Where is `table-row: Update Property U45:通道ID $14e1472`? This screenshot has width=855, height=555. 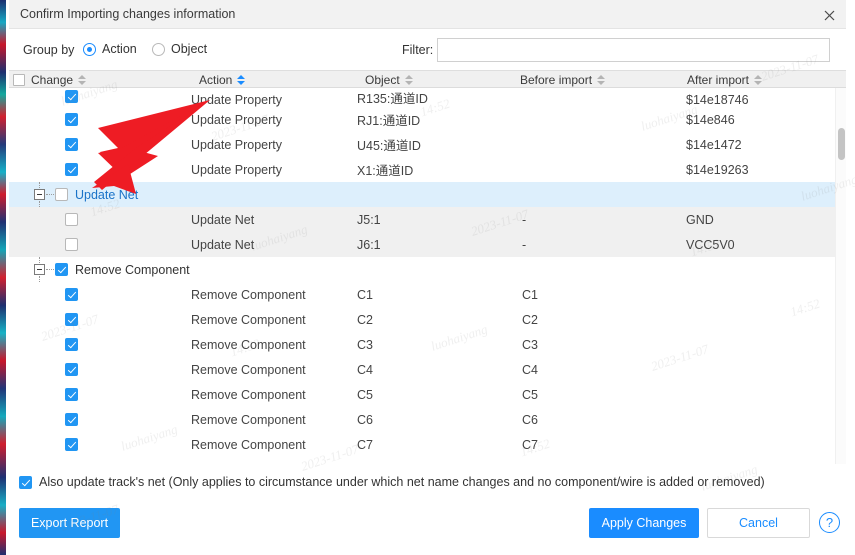 table-row: Update Property U45:通道ID $14e1472 is located at coordinates (427, 144).